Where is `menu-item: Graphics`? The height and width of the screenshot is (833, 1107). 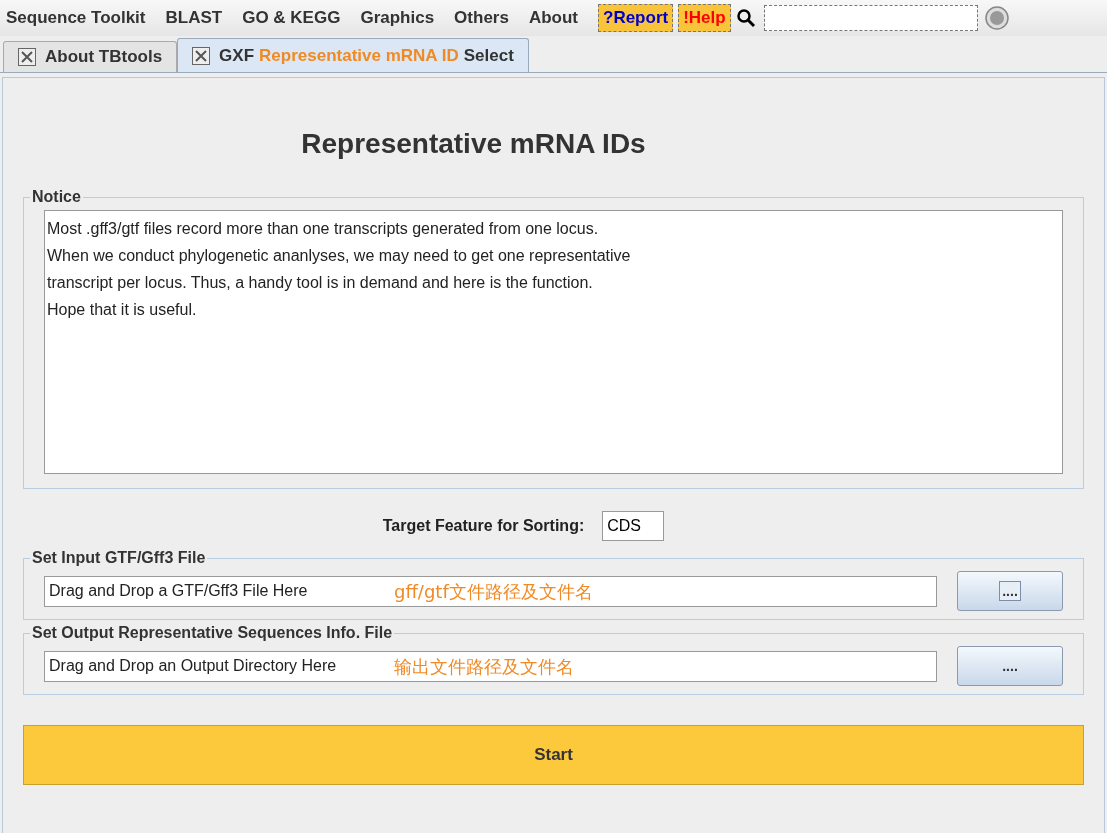
menu-item: Graphics is located at coordinates (397, 18).